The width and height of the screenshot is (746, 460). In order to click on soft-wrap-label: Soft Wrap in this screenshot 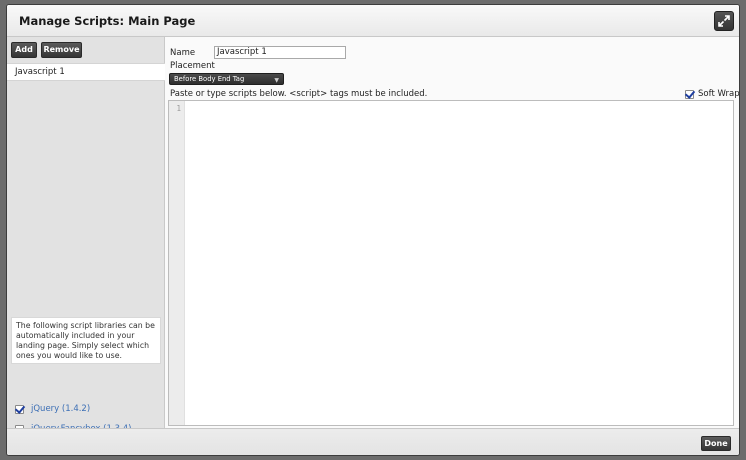, I will do `click(718, 94)`.